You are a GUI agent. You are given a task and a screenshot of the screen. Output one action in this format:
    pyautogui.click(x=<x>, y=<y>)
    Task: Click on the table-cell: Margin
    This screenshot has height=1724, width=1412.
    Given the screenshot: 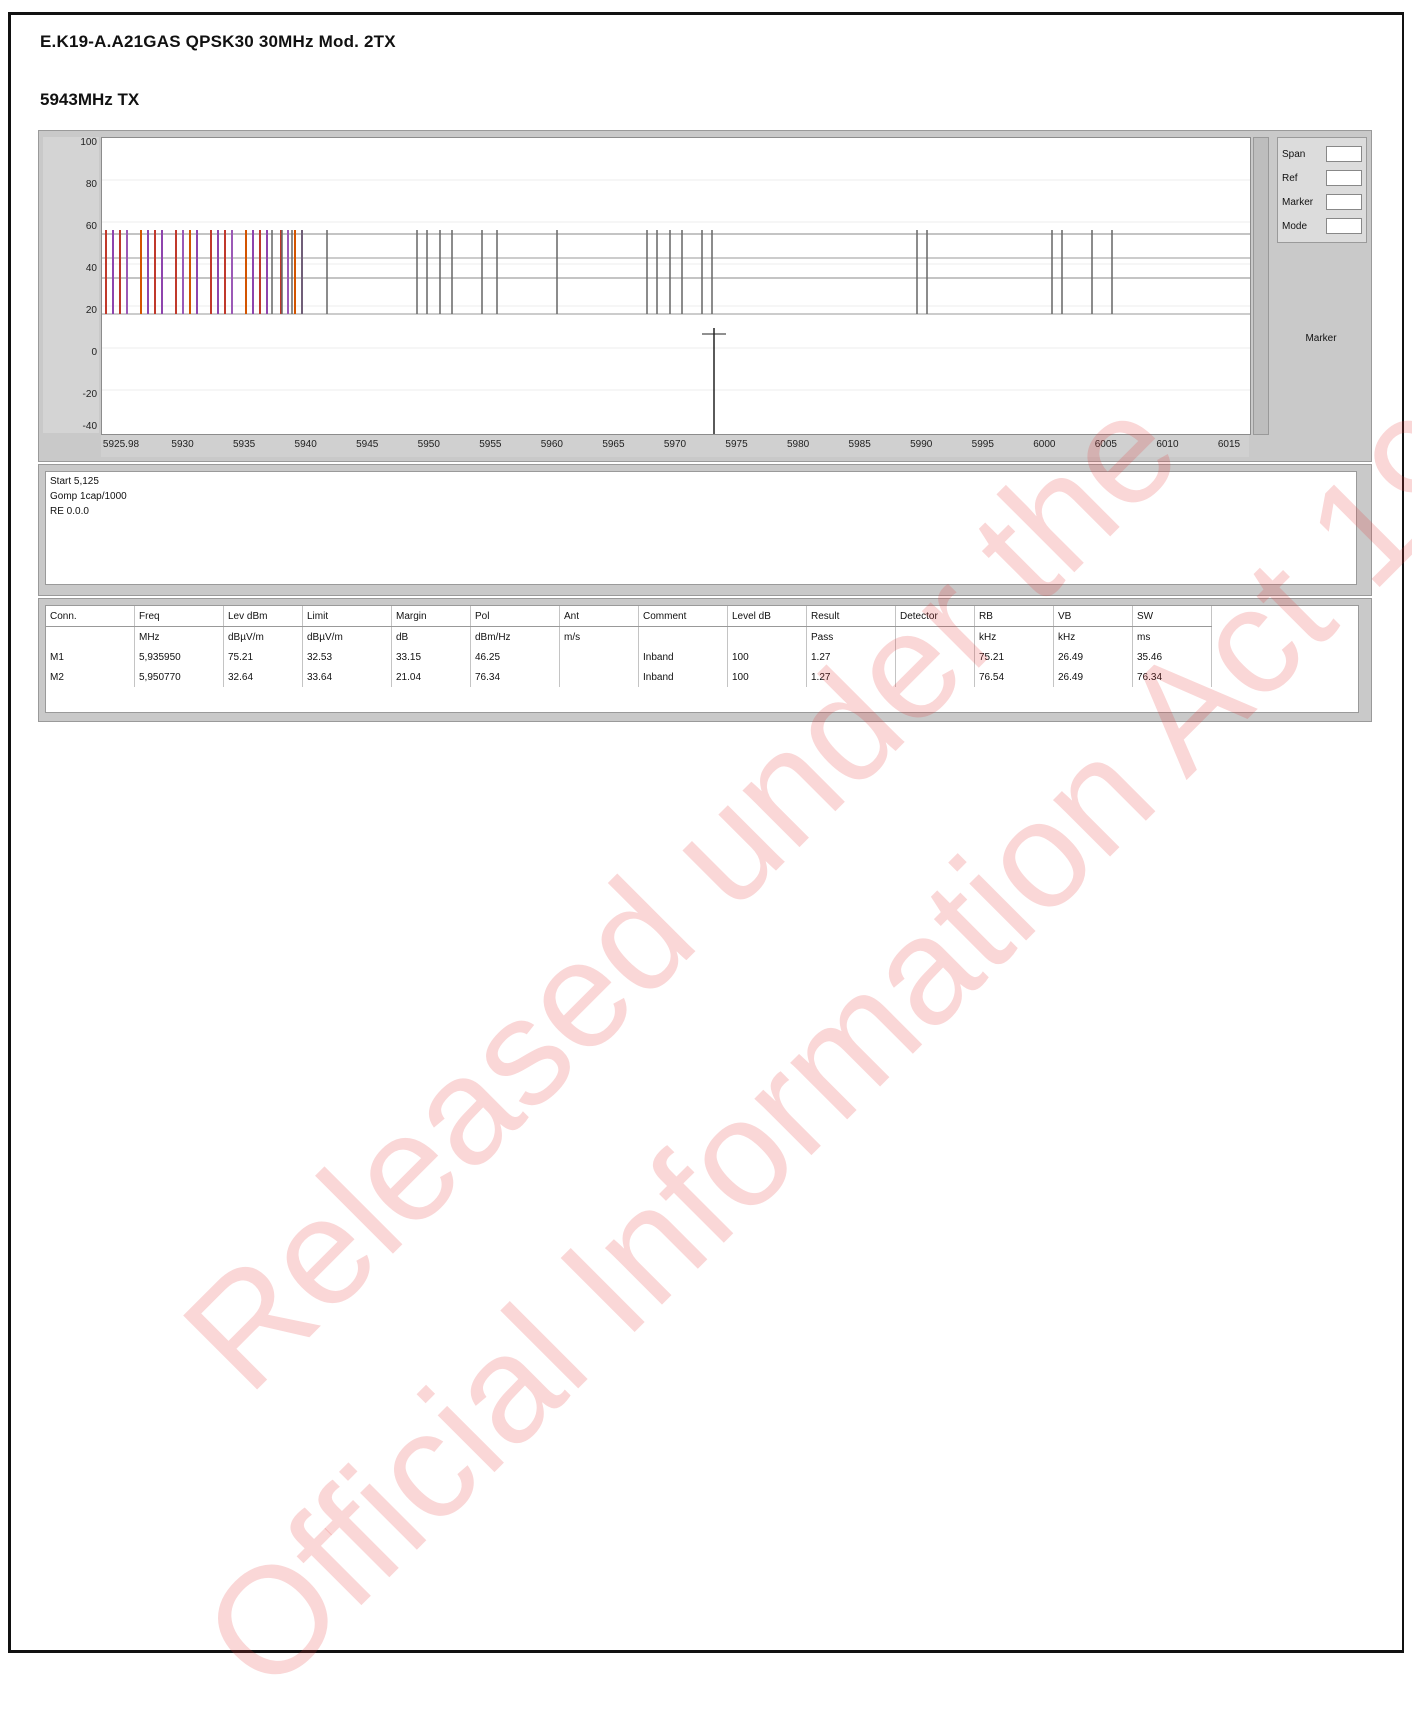 What is the action you would take?
    pyautogui.click(x=431, y=616)
    